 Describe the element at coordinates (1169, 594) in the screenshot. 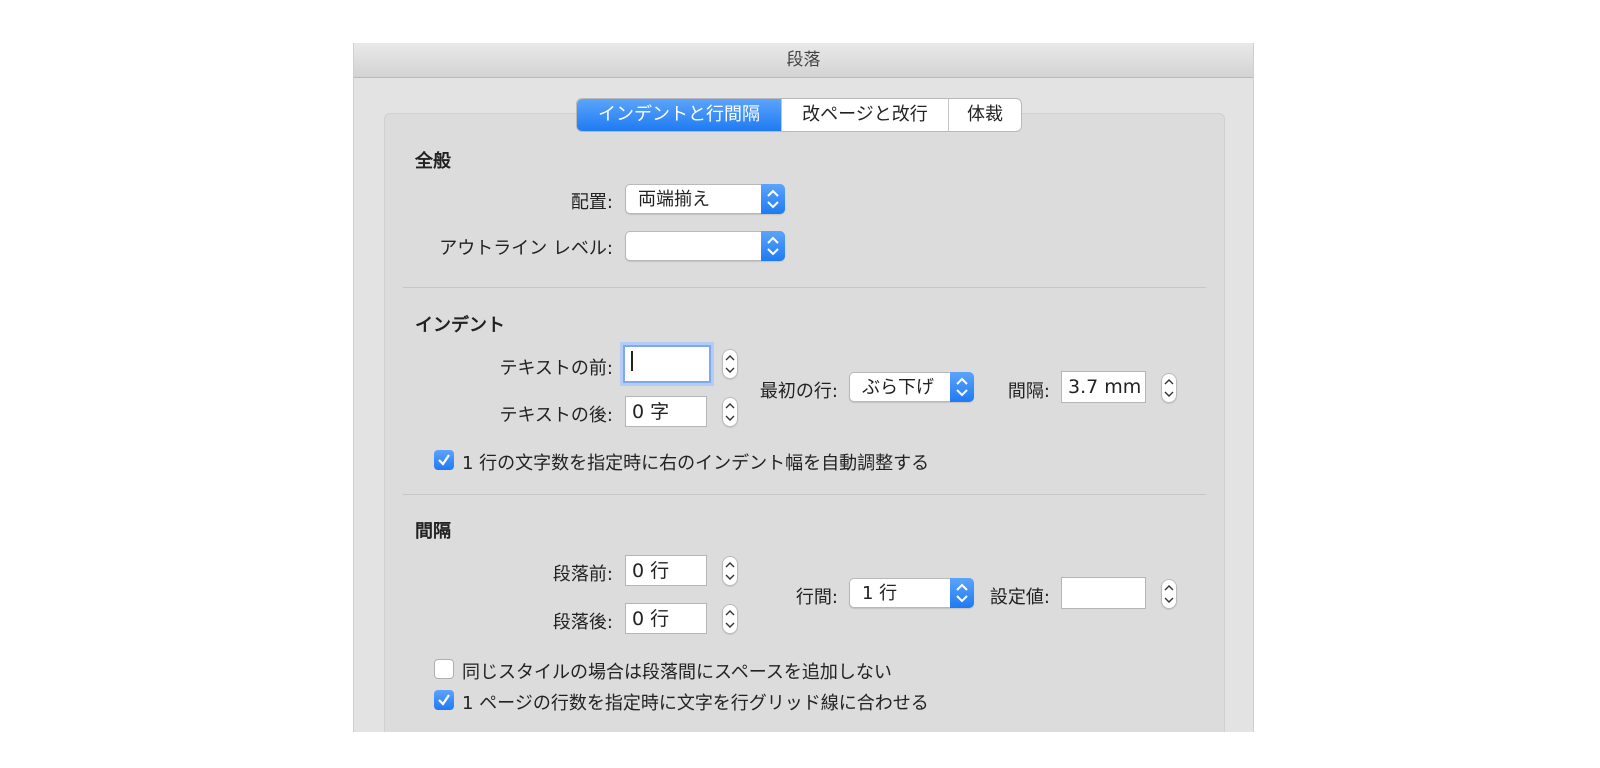

I see `spacing-at-stepper` at that location.